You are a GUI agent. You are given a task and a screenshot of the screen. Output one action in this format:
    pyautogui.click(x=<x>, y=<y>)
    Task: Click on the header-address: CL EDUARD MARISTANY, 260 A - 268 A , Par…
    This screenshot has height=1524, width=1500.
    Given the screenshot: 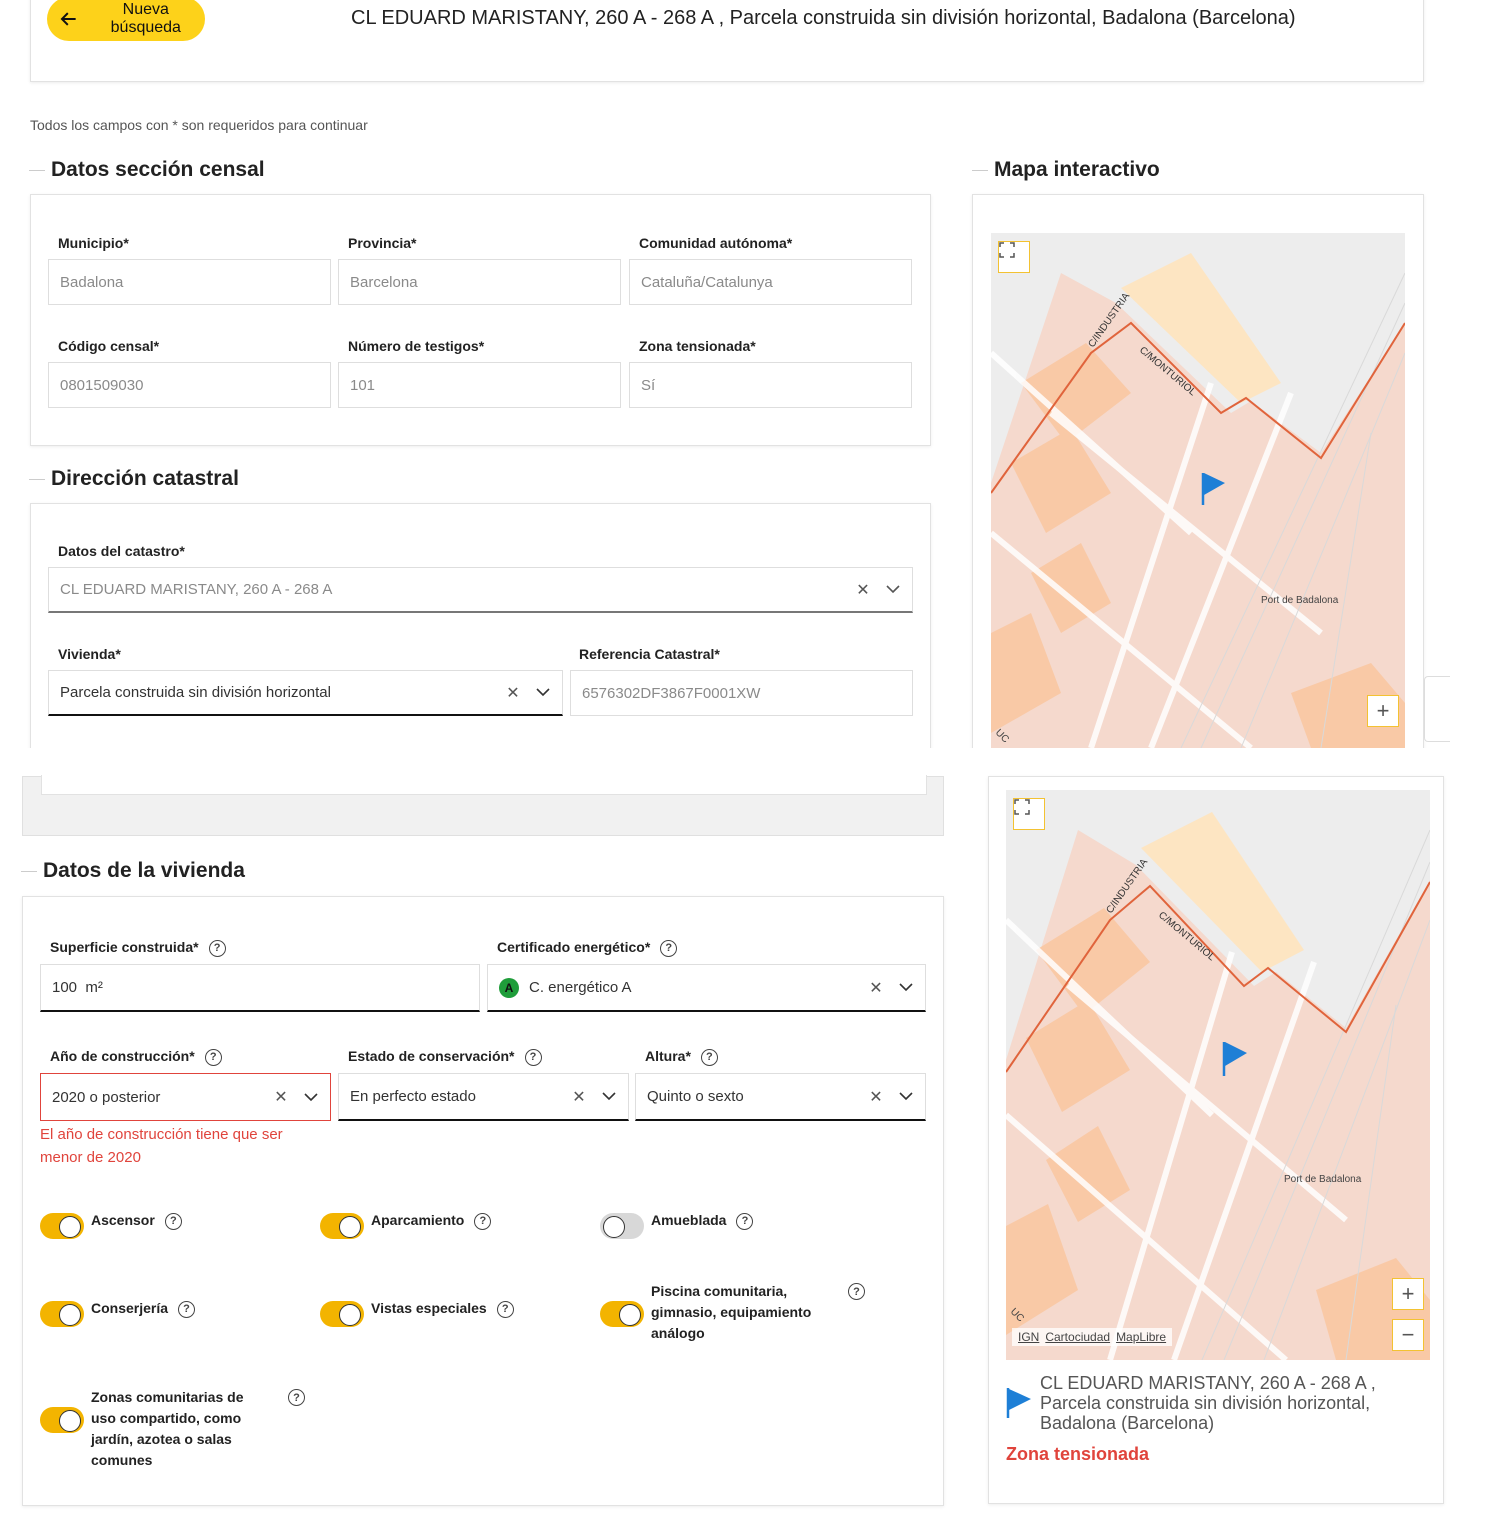 What is the action you would take?
    pyautogui.click(x=823, y=18)
    